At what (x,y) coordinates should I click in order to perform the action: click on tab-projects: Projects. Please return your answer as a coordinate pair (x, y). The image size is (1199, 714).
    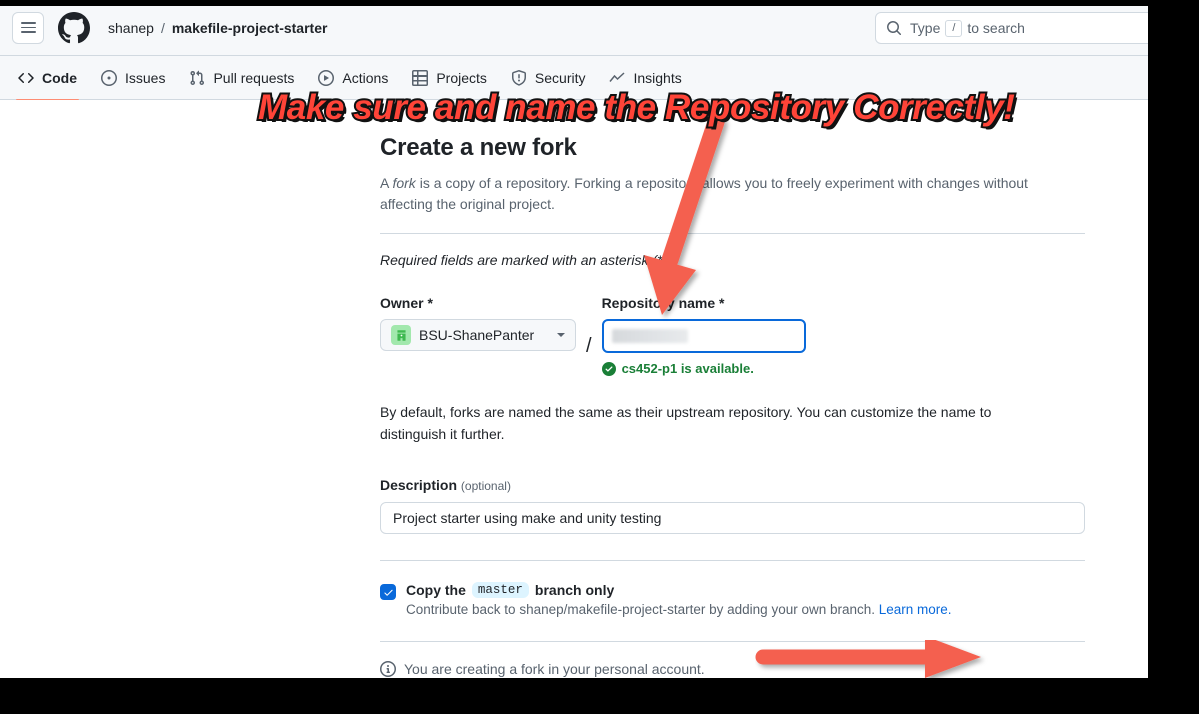
    Looking at the image, I should click on (449, 78).